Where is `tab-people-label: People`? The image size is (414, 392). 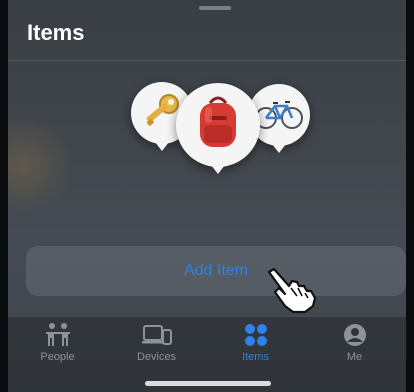
tab-people-label: People is located at coordinates (57, 357).